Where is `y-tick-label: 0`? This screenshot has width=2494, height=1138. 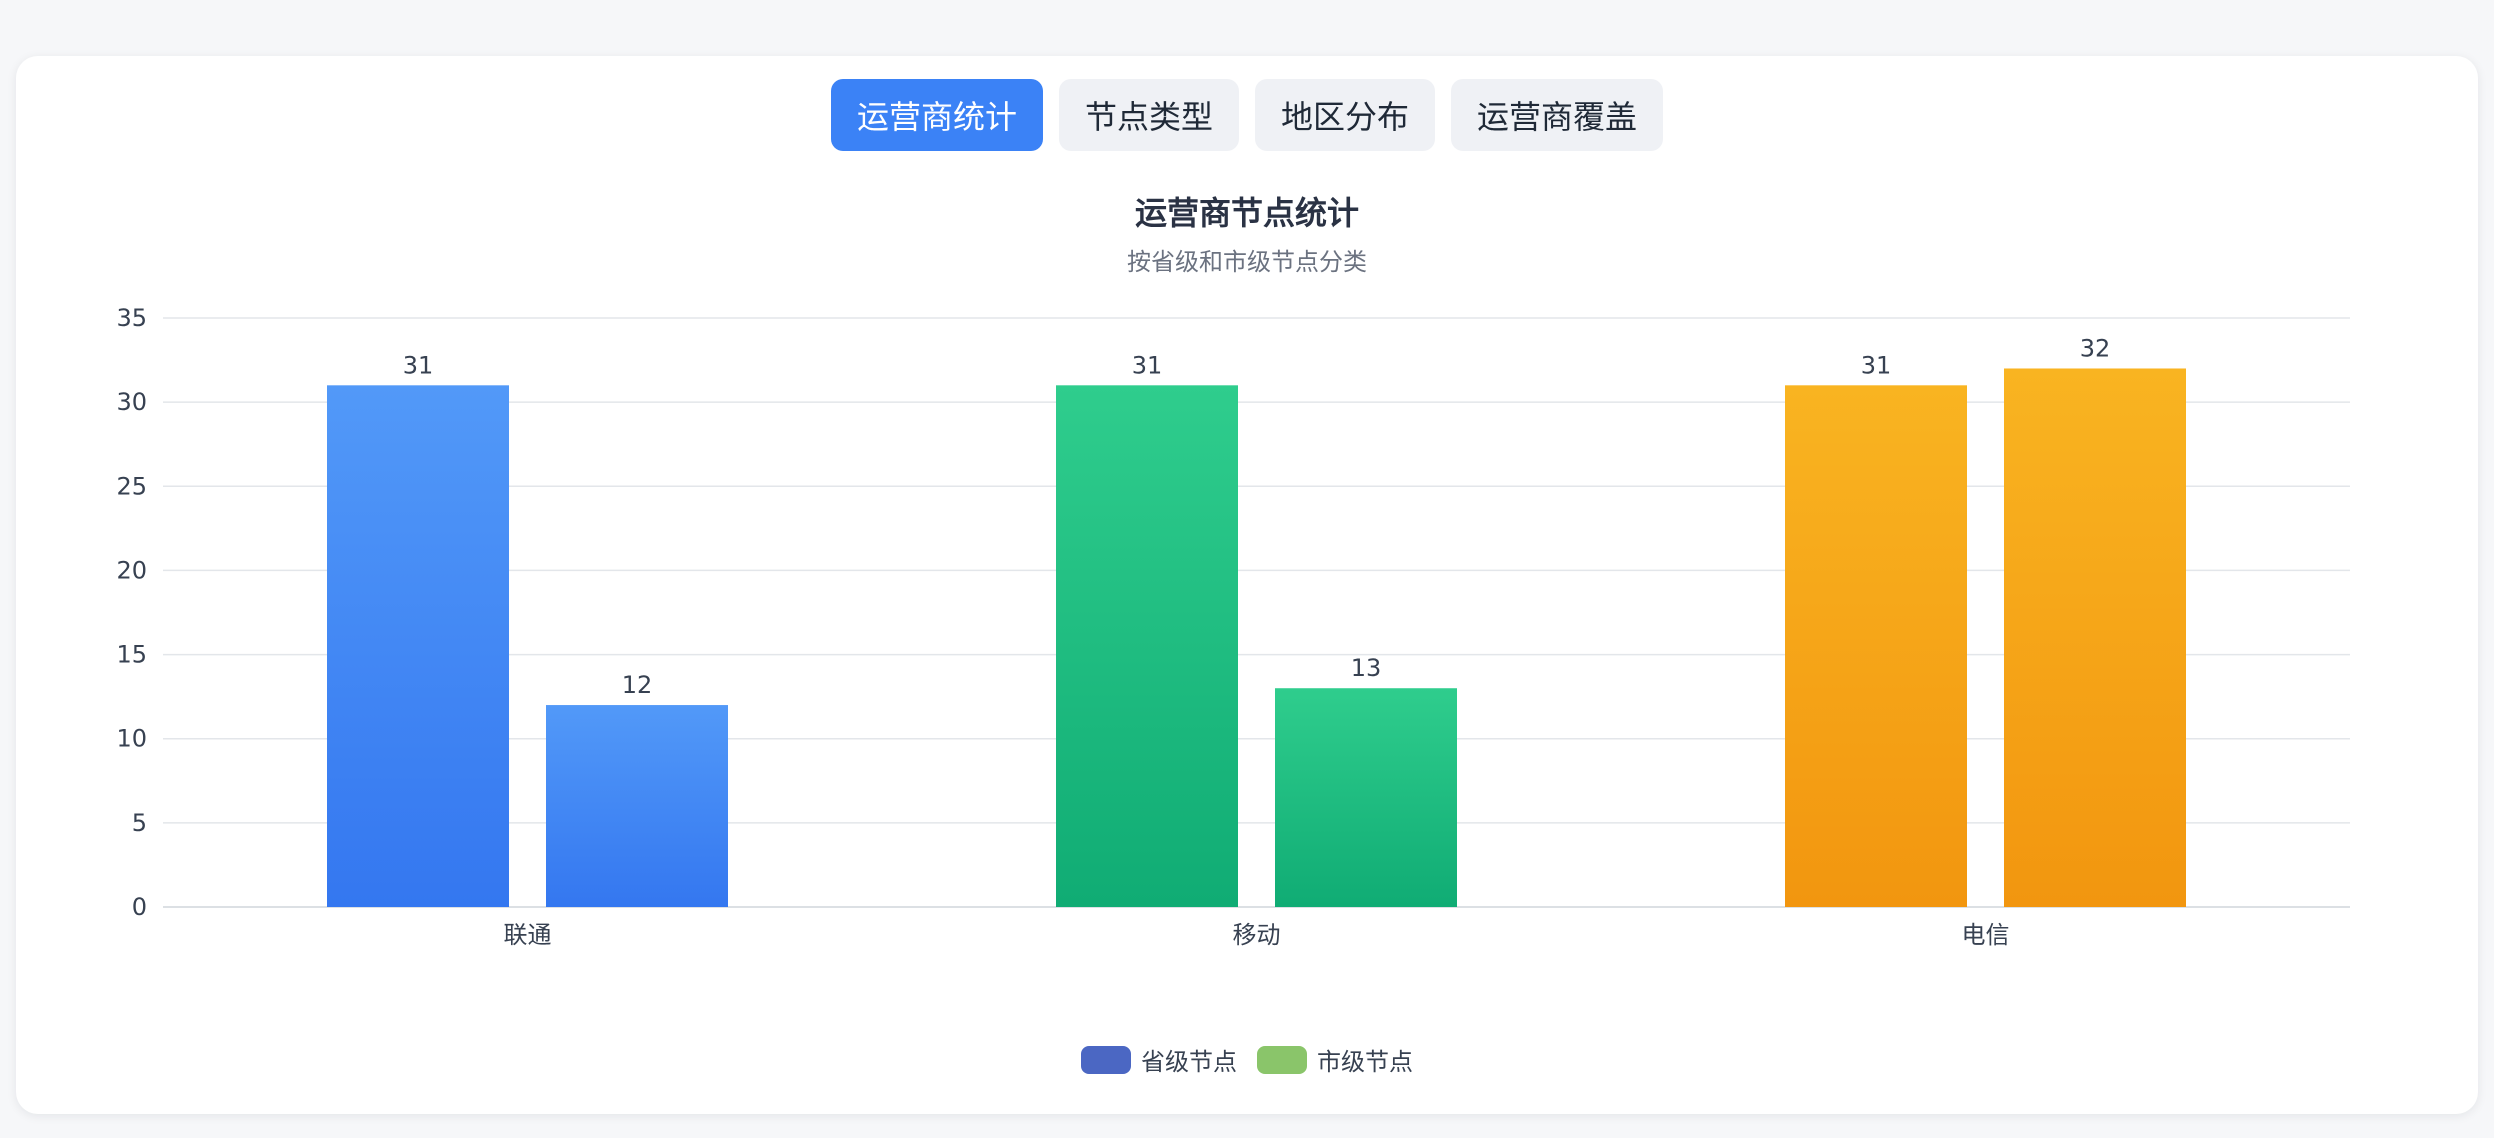
y-tick-label: 0 is located at coordinates (139, 907).